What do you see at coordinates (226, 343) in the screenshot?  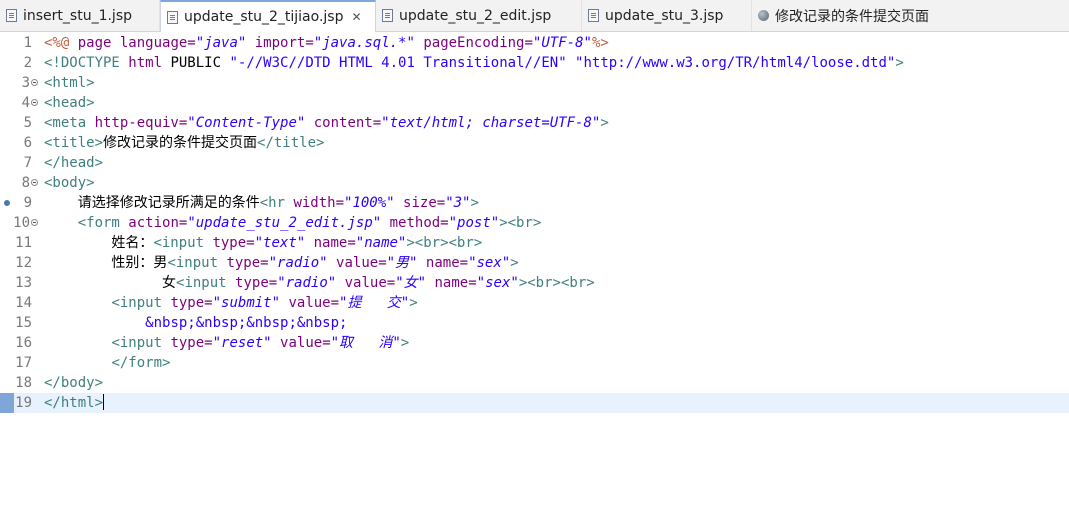 I see `code-text: <input type="reset" value="取 消">` at bounding box center [226, 343].